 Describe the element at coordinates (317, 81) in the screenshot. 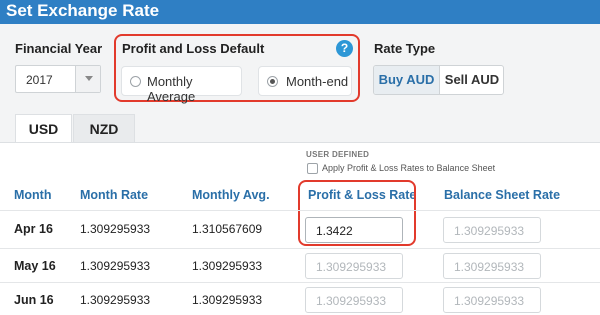

I see `radio-month-end-label: Month-end` at that location.